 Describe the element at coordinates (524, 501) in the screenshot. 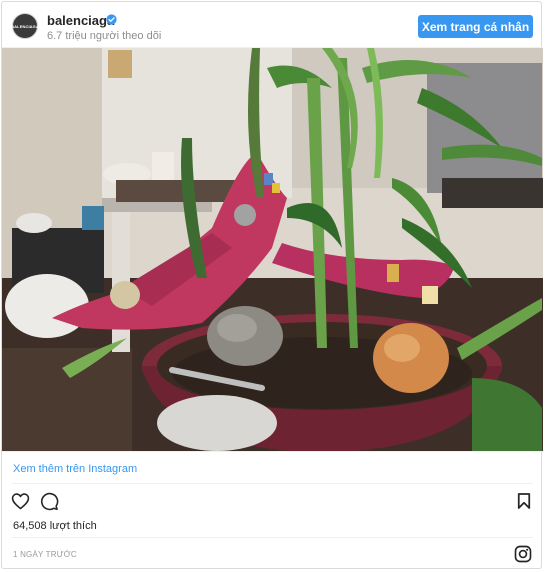

I see `bookmark-icon` at that location.